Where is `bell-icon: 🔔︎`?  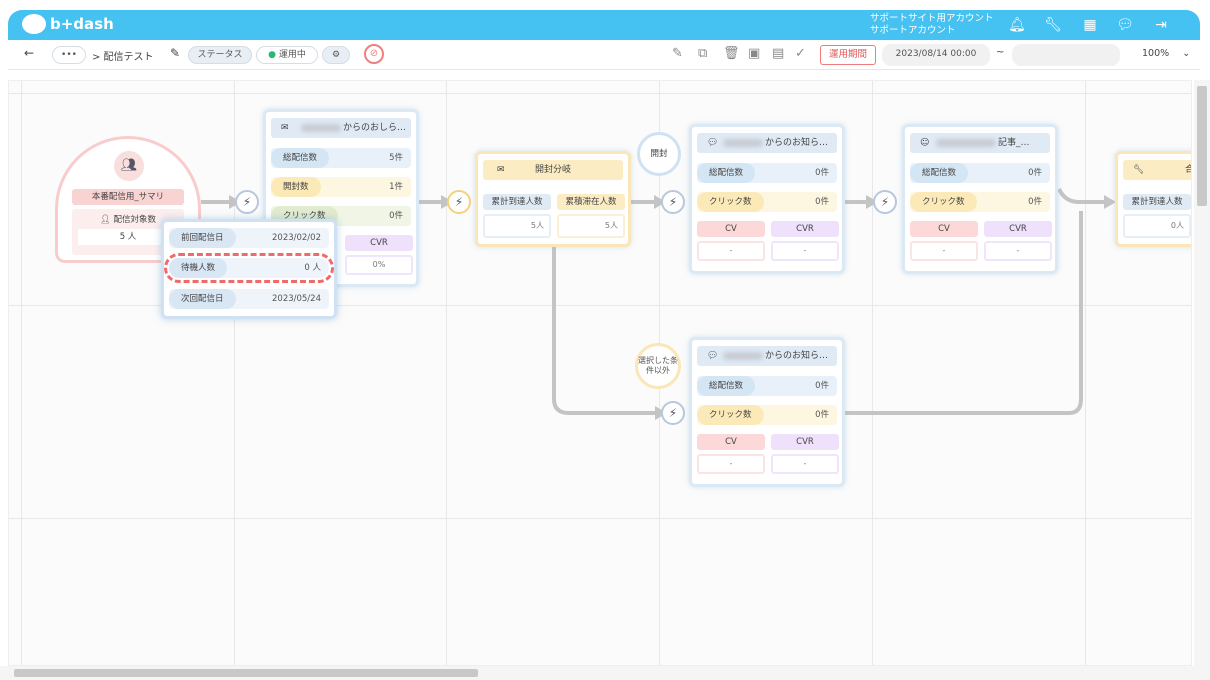
bell-icon: 🔔︎ is located at coordinates (1017, 25).